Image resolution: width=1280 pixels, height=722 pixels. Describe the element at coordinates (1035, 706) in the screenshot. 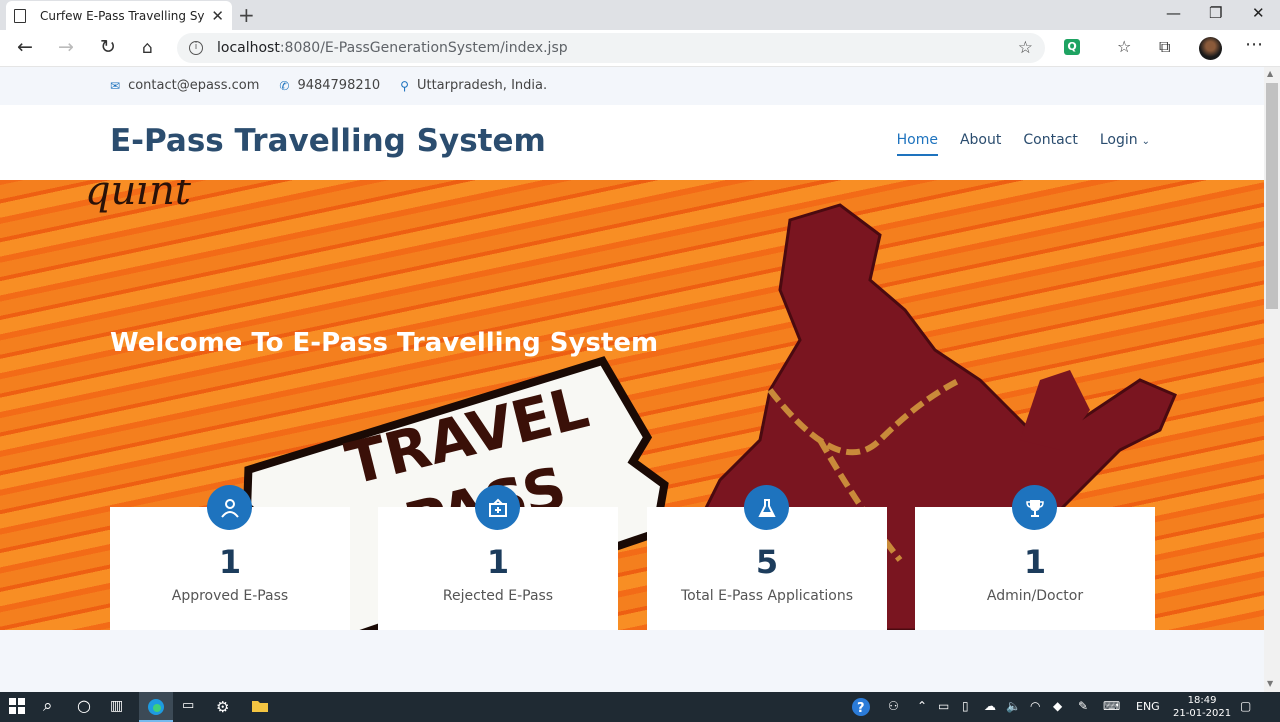

I see `wifi-icon: ◠` at that location.